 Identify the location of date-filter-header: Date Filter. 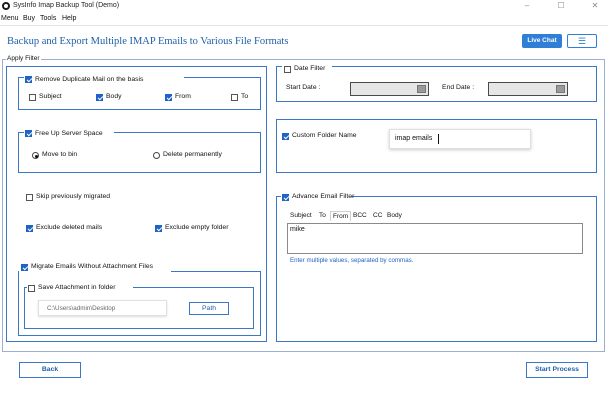
(307, 68).